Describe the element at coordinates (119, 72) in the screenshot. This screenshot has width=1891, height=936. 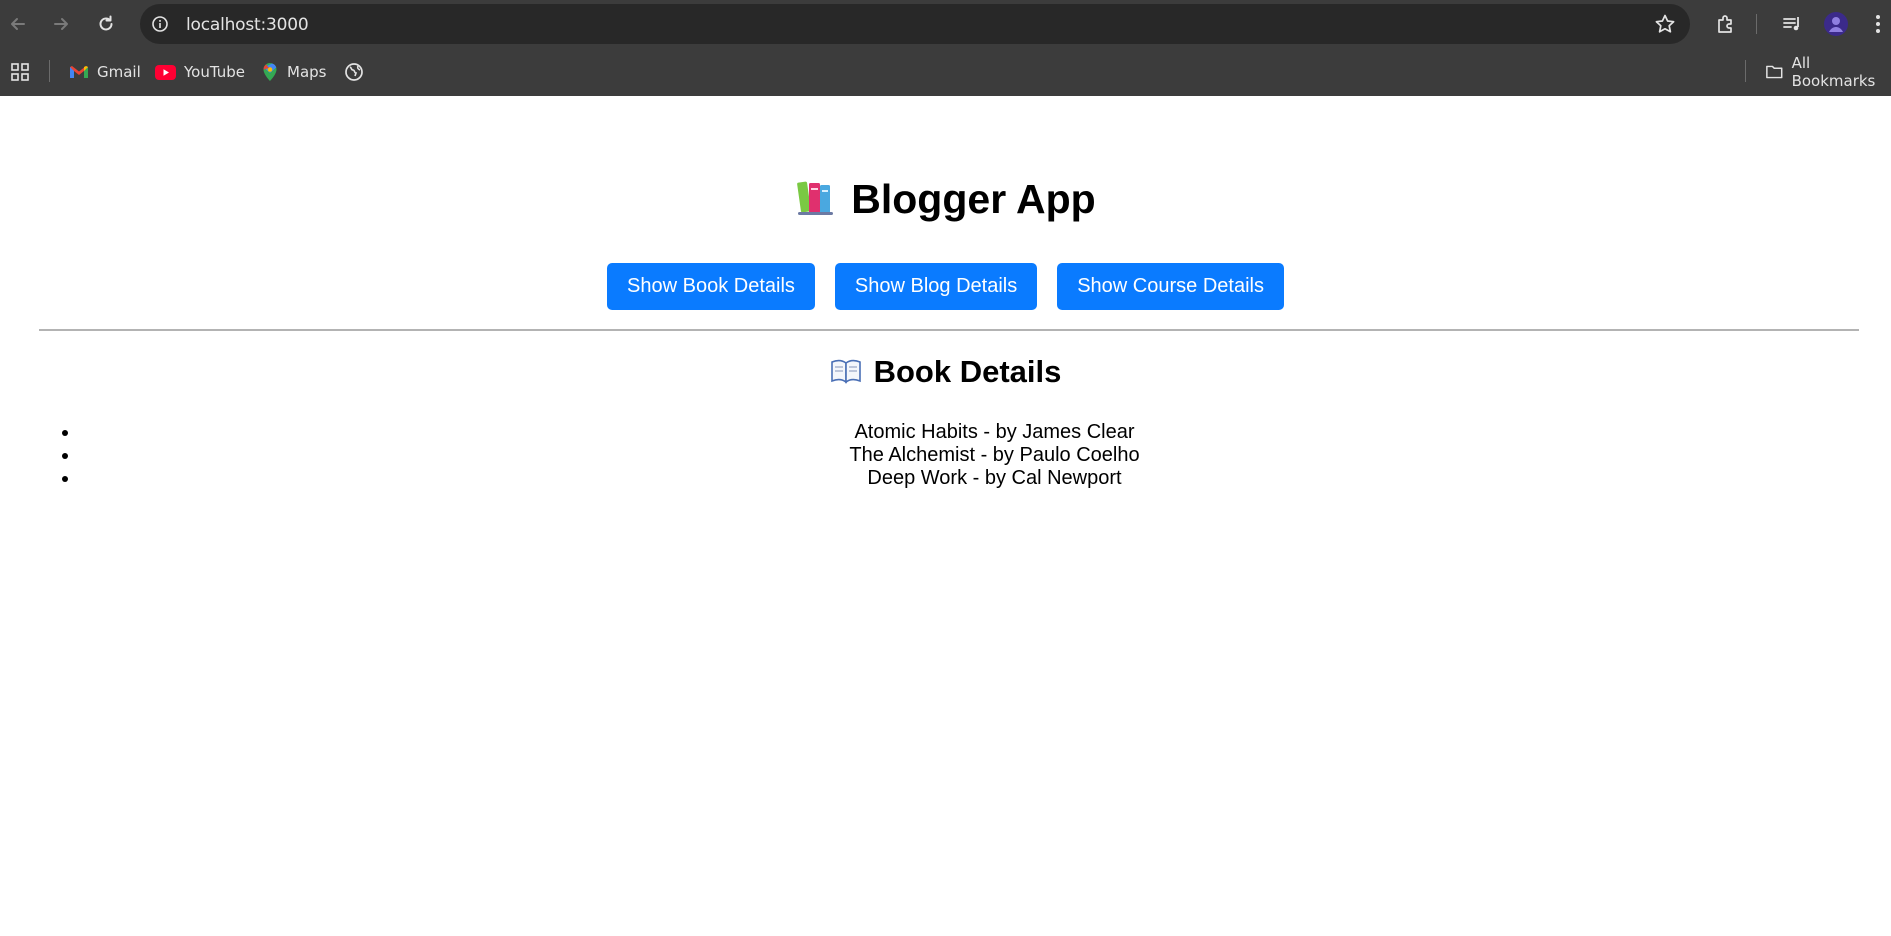
I see `bookmark-label: Gmail` at that location.